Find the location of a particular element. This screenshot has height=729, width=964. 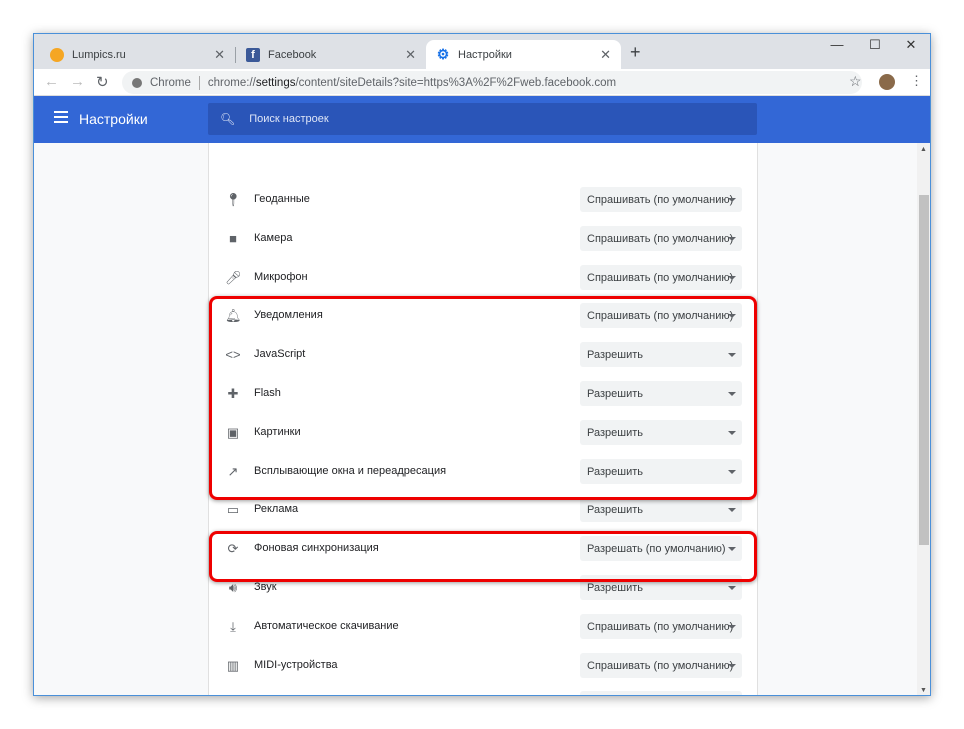

maximize-button: ☐ is located at coordinates (875, 45).